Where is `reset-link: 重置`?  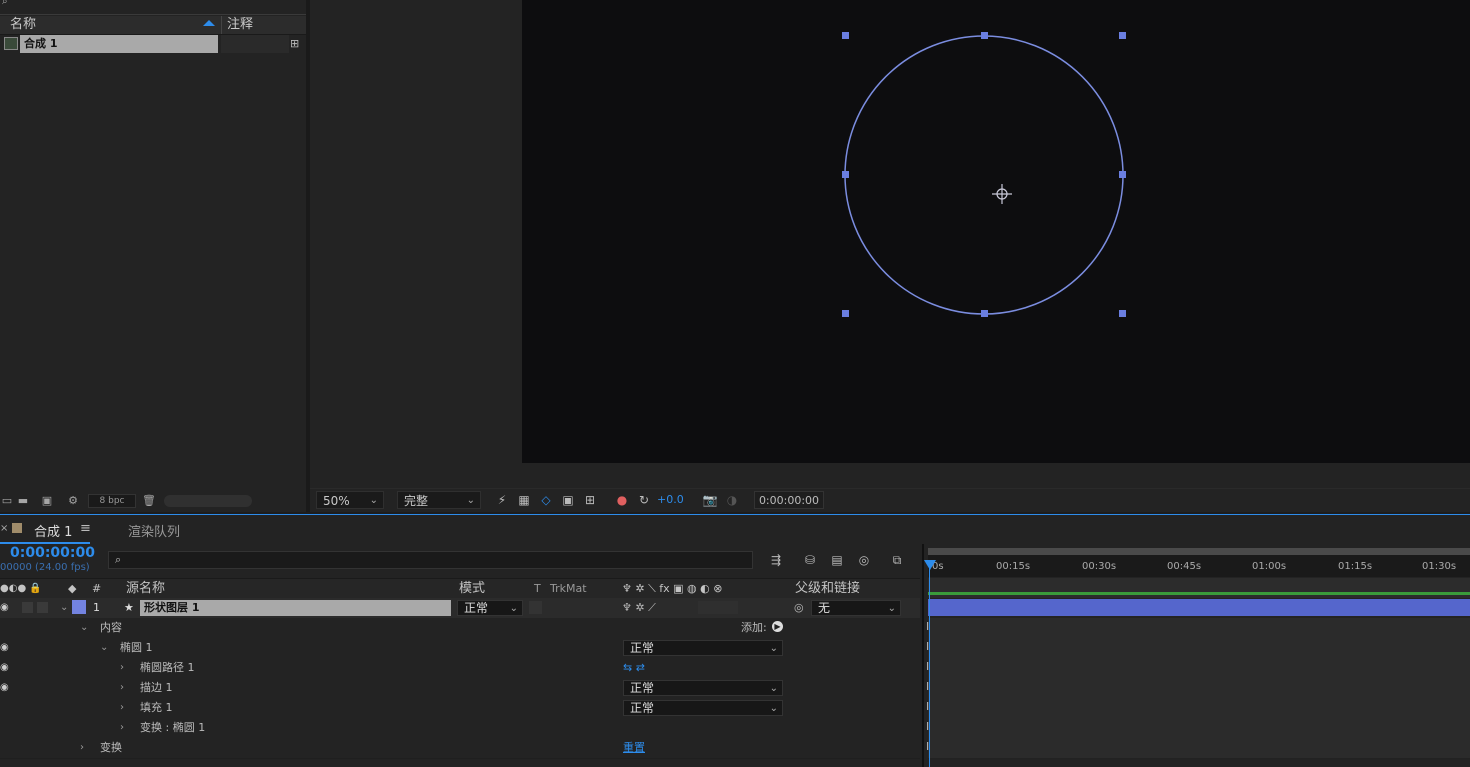
reset-link: 重置 is located at coordinates (634, 748).